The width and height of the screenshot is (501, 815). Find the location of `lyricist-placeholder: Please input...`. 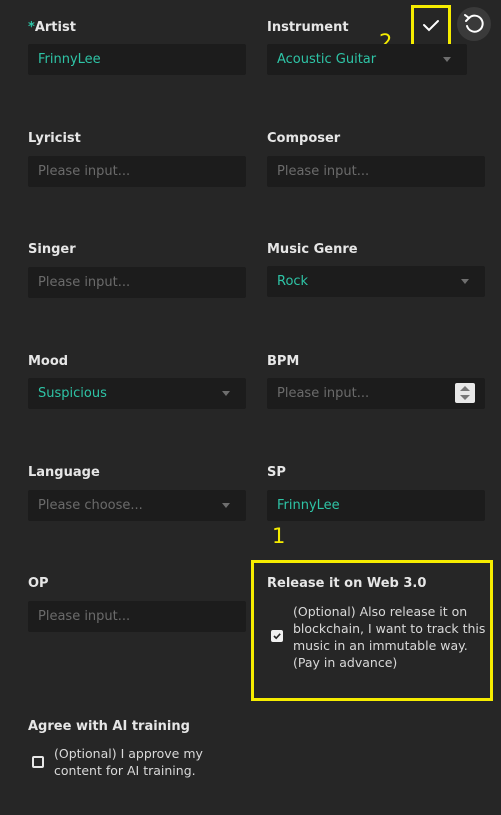

lyricist-placeholder: Please input... is located at coordinates (84, 171).